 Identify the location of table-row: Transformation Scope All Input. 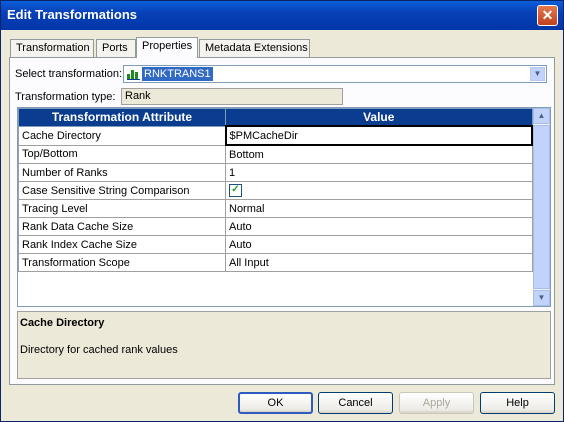
(275, 262).